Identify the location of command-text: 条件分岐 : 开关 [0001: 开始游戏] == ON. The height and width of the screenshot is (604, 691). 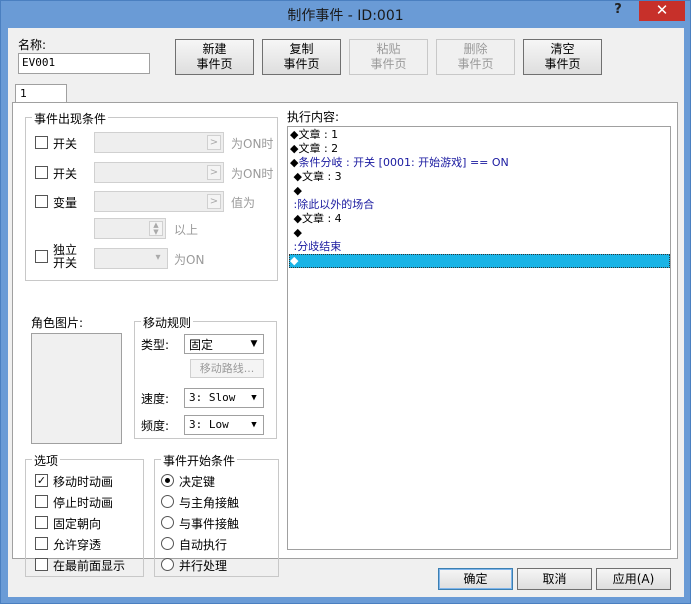
(403, 162).